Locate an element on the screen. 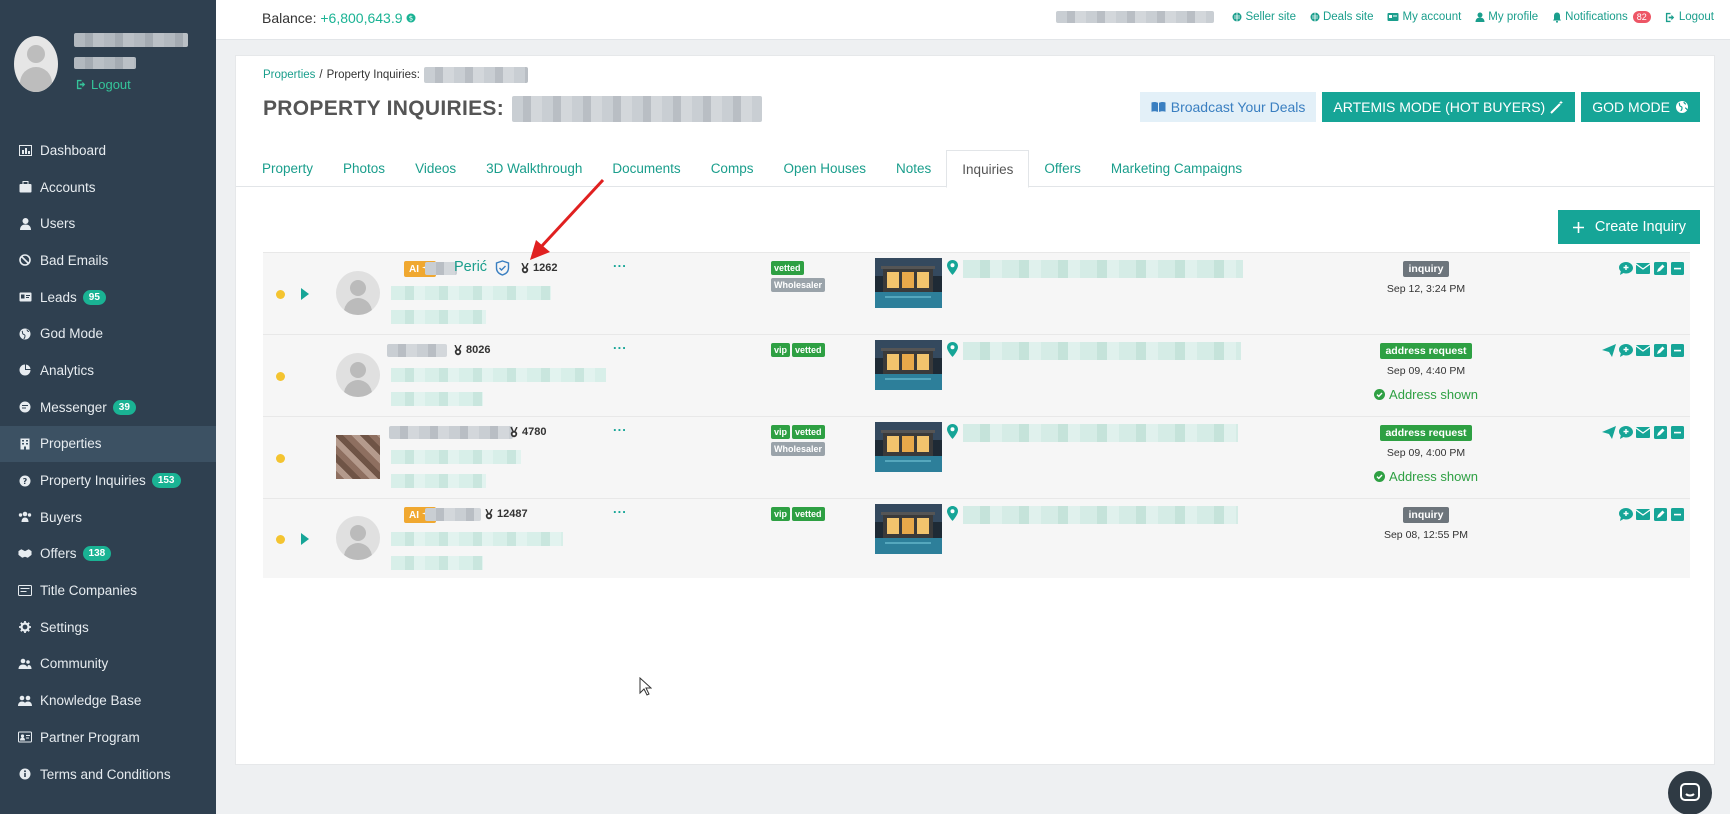 The image size is (1730, 814). tab-inquiries: Inquiries is located at coordinates (988, 169).